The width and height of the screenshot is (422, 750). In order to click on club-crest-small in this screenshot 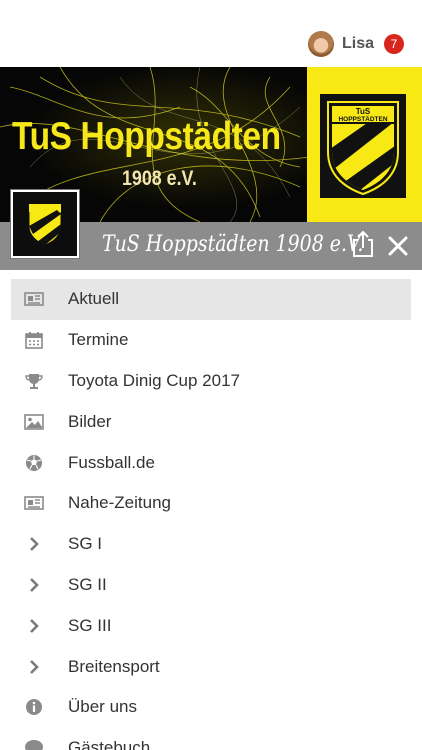, I will do `click(45, 224)`.